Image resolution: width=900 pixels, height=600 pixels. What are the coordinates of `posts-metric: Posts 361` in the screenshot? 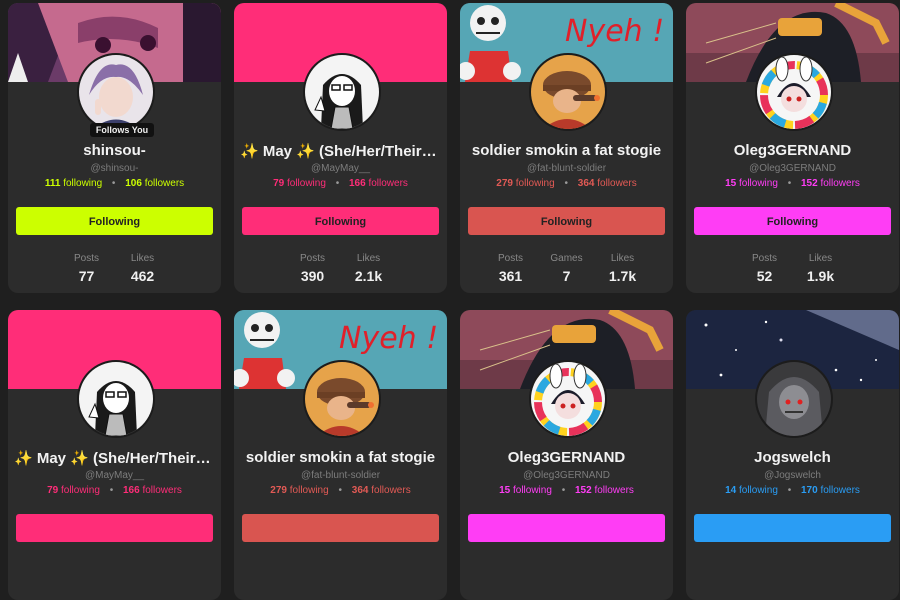 It's located at (510, 268).